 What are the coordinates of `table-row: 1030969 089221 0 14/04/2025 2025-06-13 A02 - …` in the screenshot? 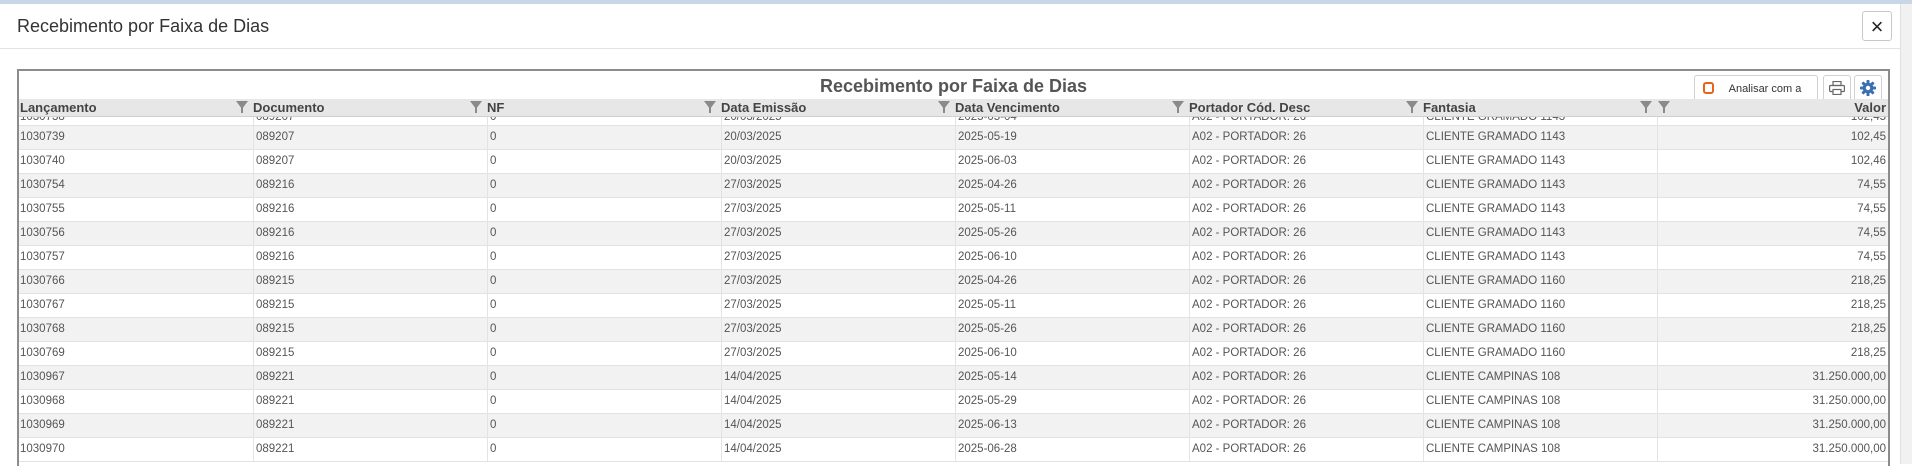 It's located at (953, 426).